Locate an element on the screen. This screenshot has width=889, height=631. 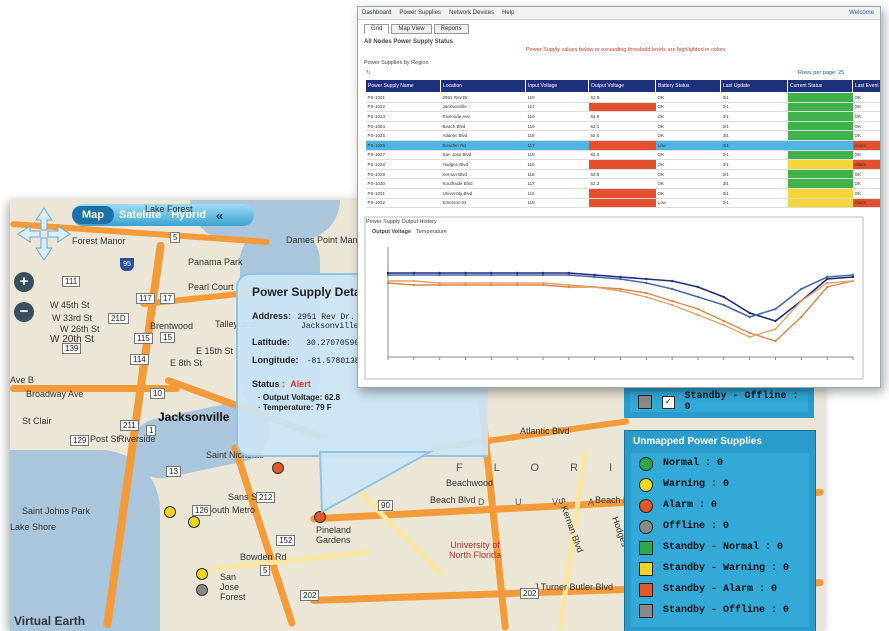
pan-arrows-icon is located at coordinates (44, 234).